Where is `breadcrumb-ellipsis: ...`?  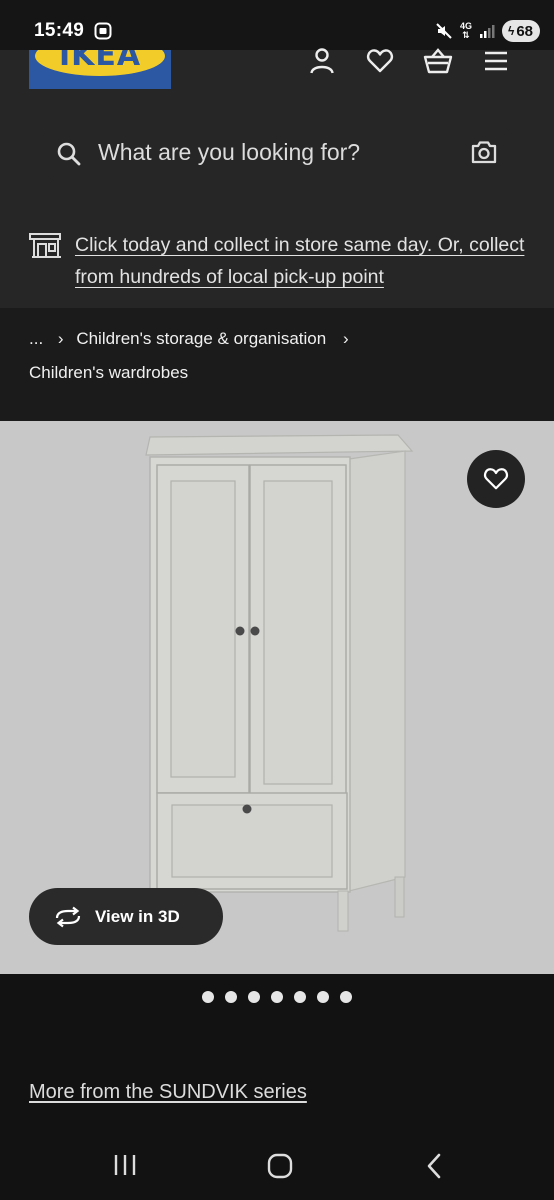 breadcrumb-ellipsis: ... is located at coordinates (36, 338).